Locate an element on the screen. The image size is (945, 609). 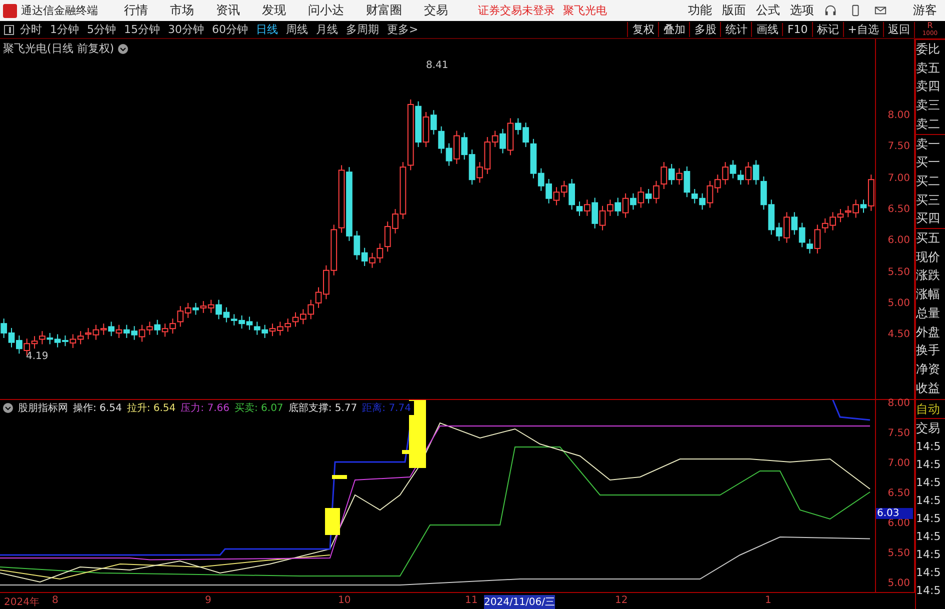
quote-label: 买三 is located at coordinates (928, 200).